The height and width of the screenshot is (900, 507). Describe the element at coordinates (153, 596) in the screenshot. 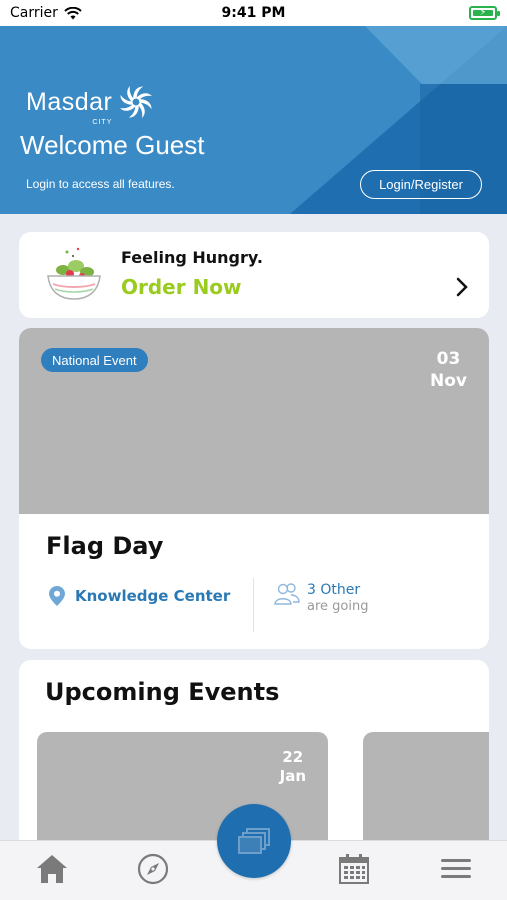

I see `event-location-label: Knowledge Center` at that location.